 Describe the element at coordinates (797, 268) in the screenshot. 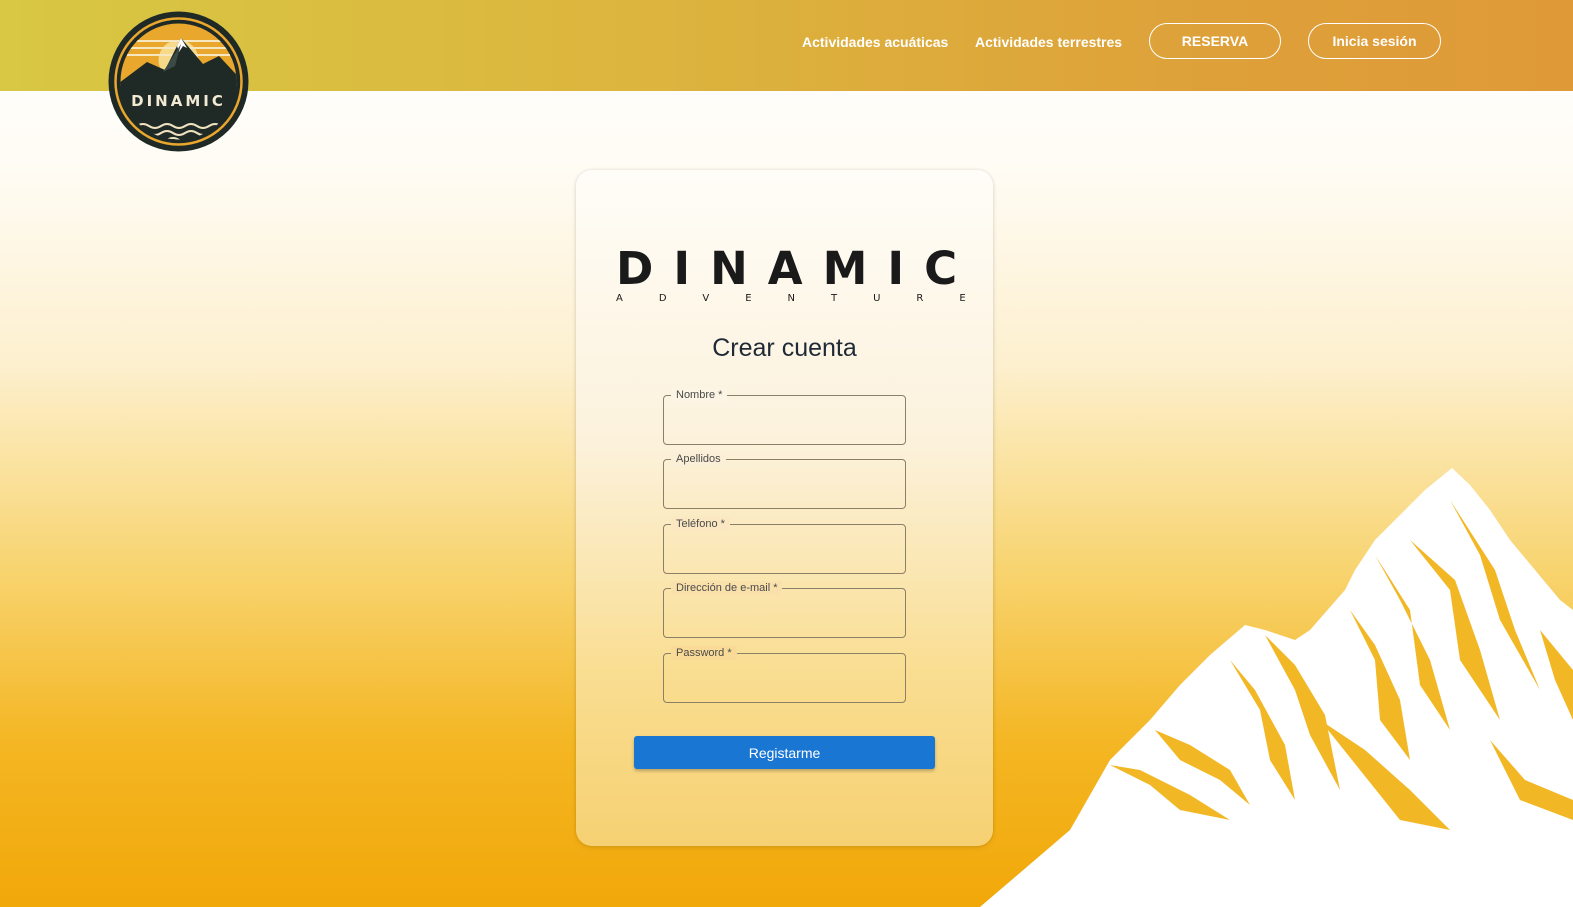

I see `brand-main-text: DINAMIC` at that location.